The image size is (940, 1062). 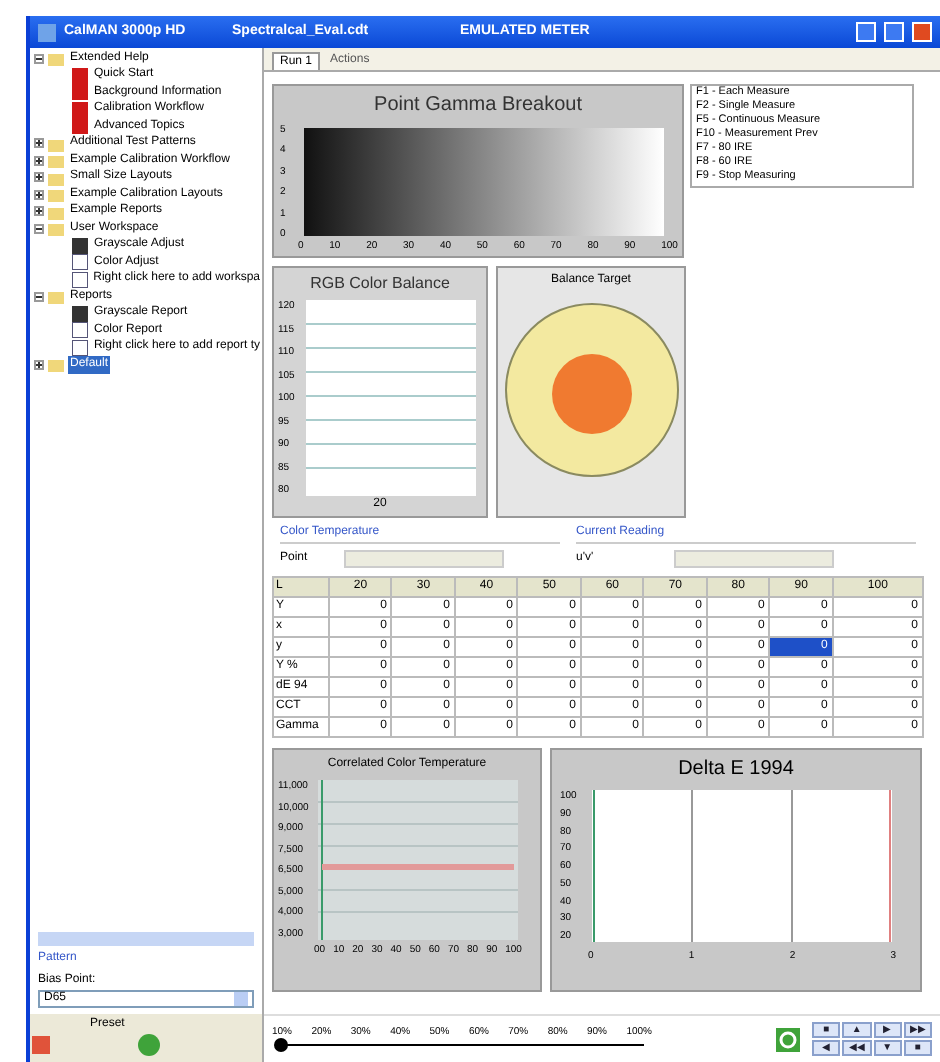 What do you see at coordinates (866, 32) in the screenshot?
I see `minimize-button` at bounding box center [866, 32].